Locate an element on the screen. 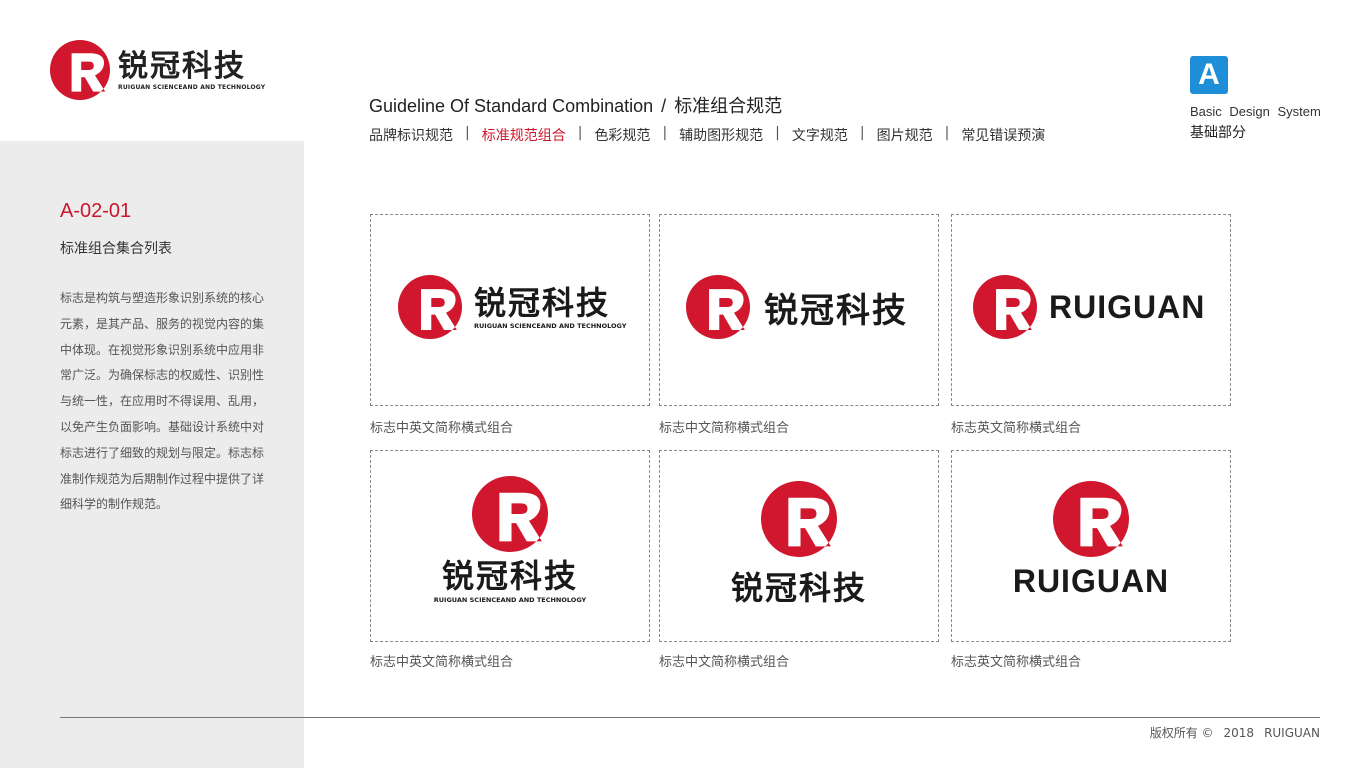 The width and height of the screenshot is (1366, 768). combination-card-cn-en-horizontal: 锐冠科技 RUIGUAN SCIENCEAND AND TECHNOLOGY is located at coordinates (510, 310).